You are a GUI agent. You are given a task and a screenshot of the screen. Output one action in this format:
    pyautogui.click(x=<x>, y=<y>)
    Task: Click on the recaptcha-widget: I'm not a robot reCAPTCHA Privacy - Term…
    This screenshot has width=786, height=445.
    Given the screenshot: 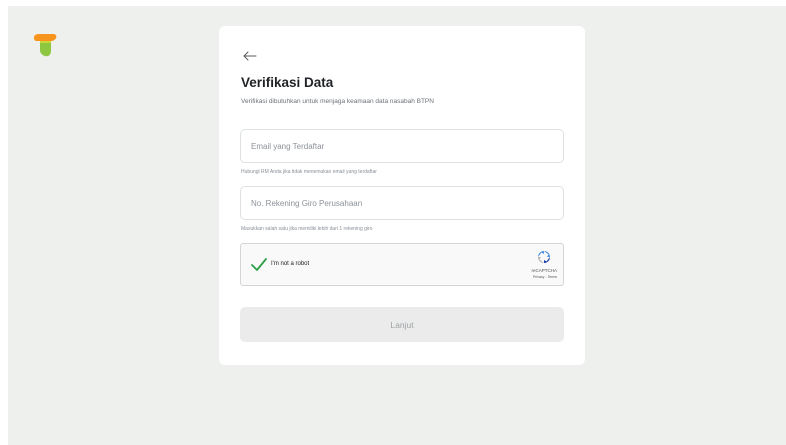 What is the action you would take?
    pyautogui.click(x=402, y=264)
    